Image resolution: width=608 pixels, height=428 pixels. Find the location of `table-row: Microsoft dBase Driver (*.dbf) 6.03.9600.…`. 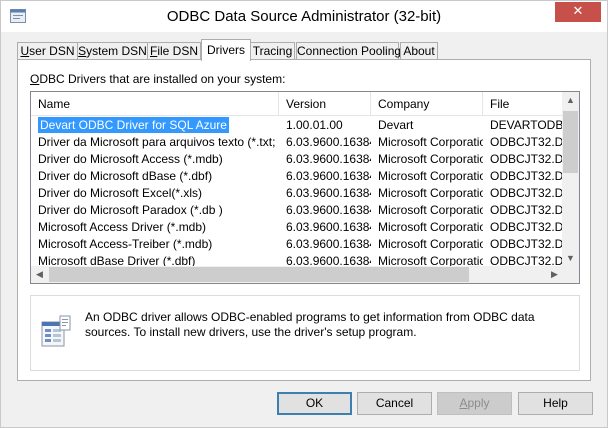

table-row: Microsoft dBase Driver (*.dbf) 6.03.9600.… is located at coordinates (297, 260).